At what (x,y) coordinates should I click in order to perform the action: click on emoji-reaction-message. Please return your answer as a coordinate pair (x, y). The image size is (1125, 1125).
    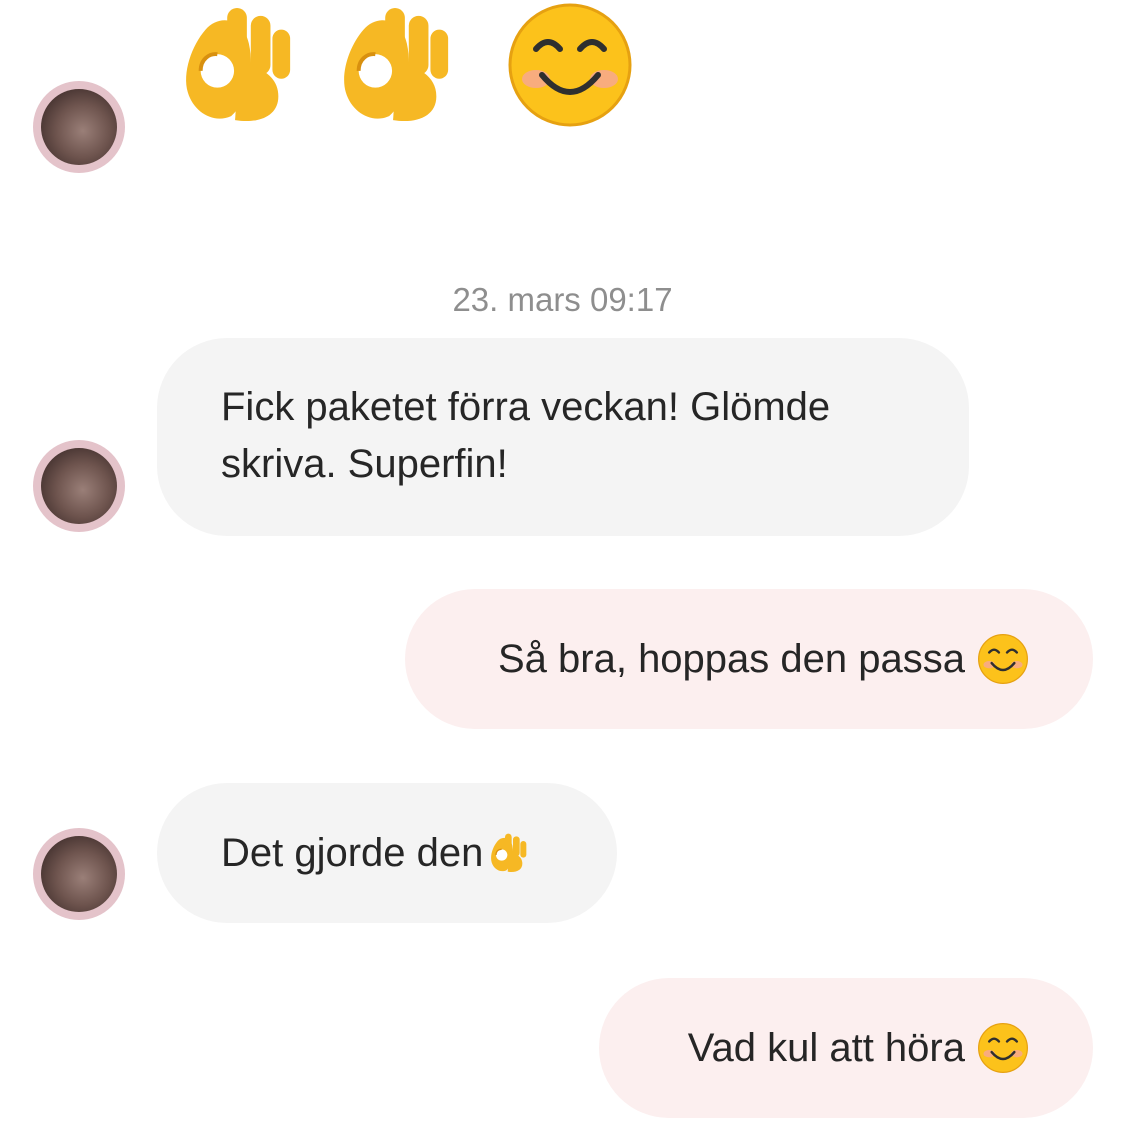
    Looking at the image, I should click on (412, 65).